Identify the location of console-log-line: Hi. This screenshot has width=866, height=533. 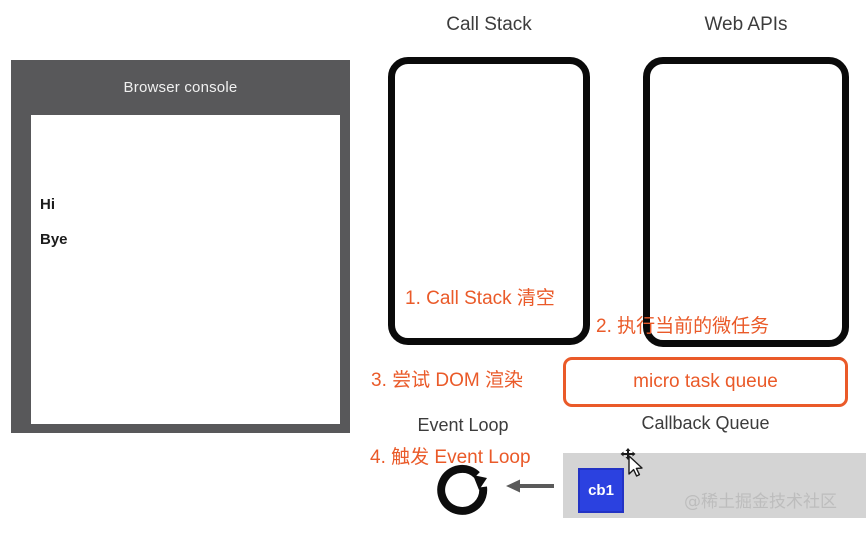
(47, 204).